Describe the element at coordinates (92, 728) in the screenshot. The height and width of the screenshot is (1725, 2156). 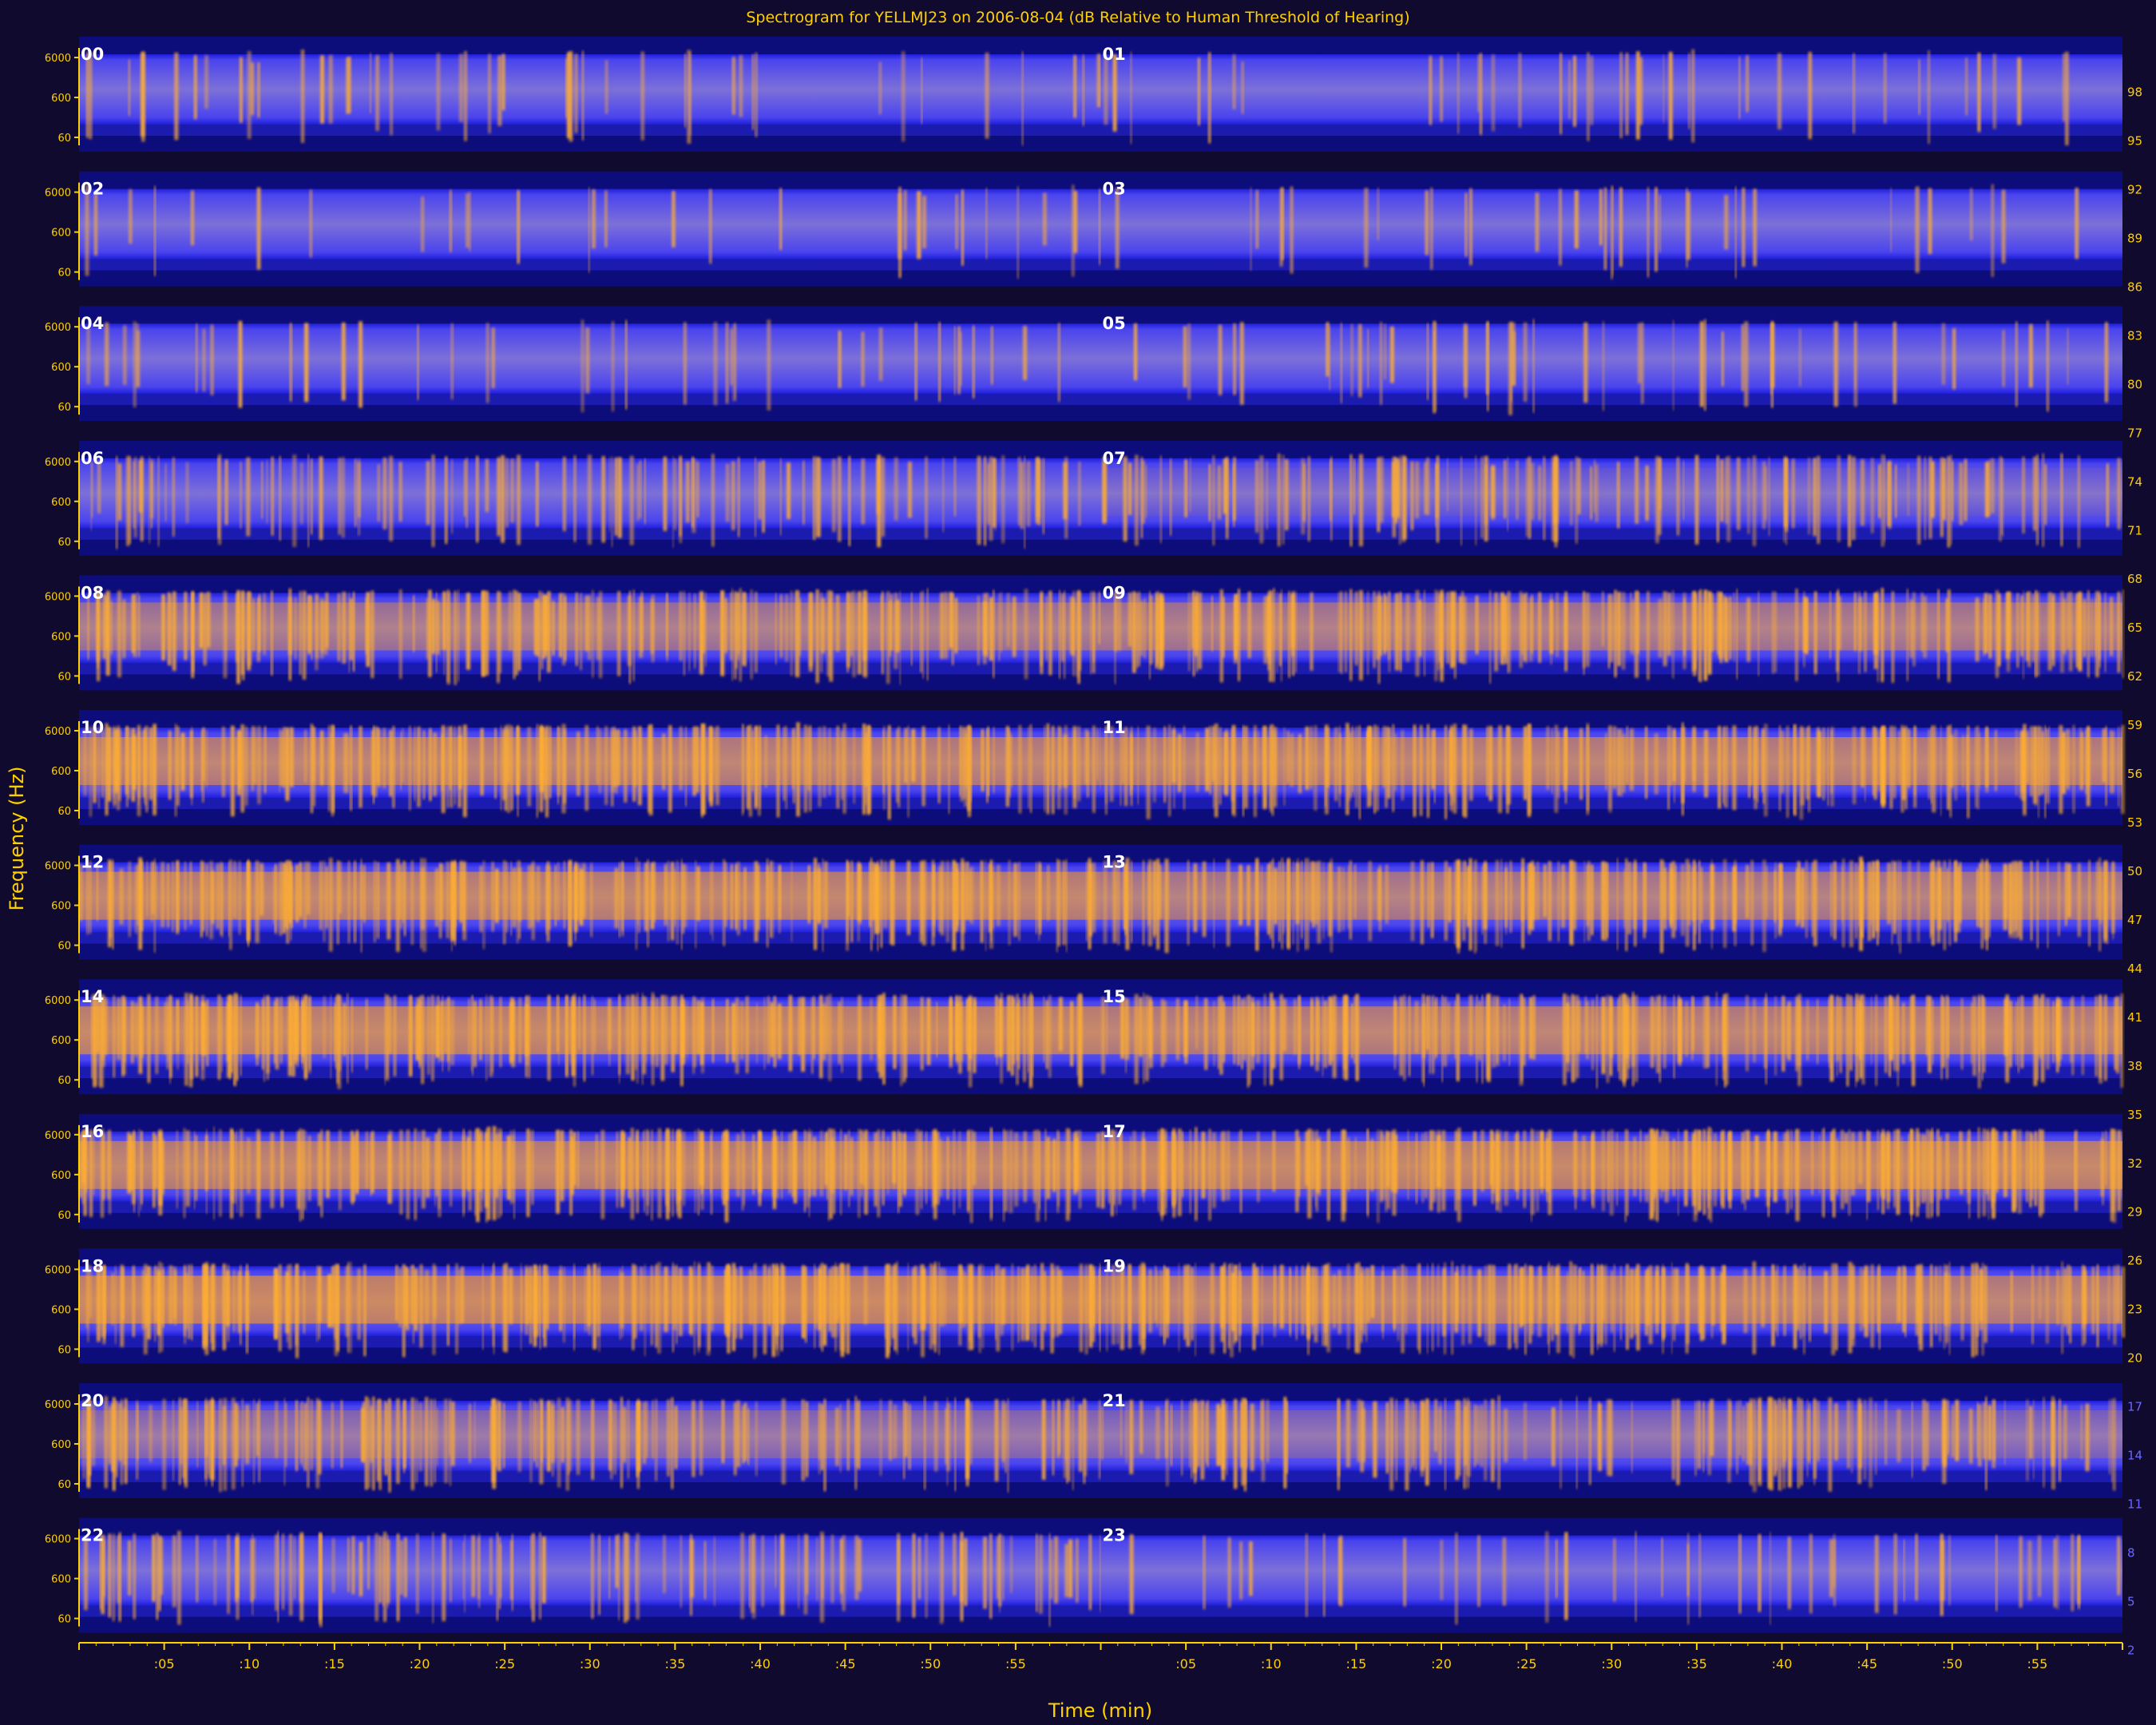
I see `hour-label: 10` at that location.